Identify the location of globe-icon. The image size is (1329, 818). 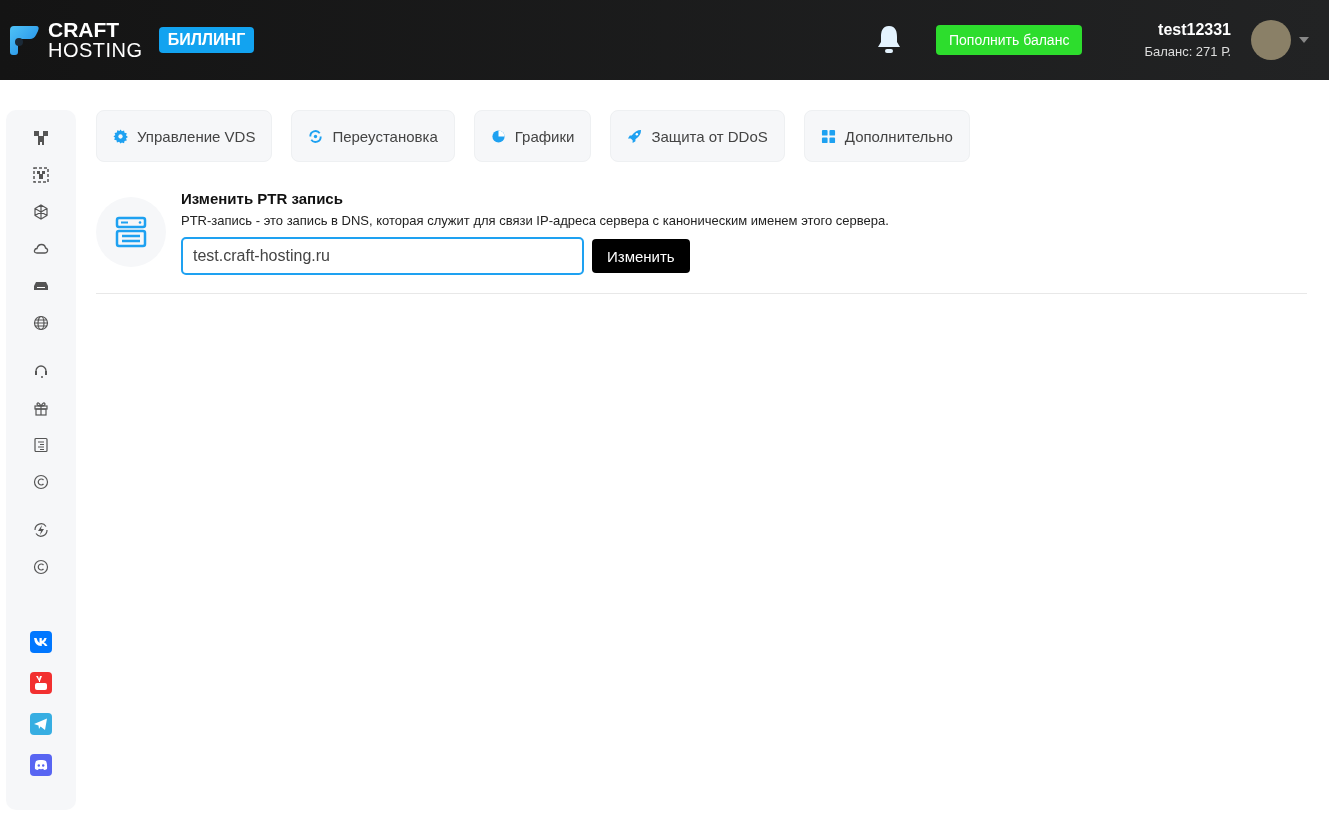
(41, 323).